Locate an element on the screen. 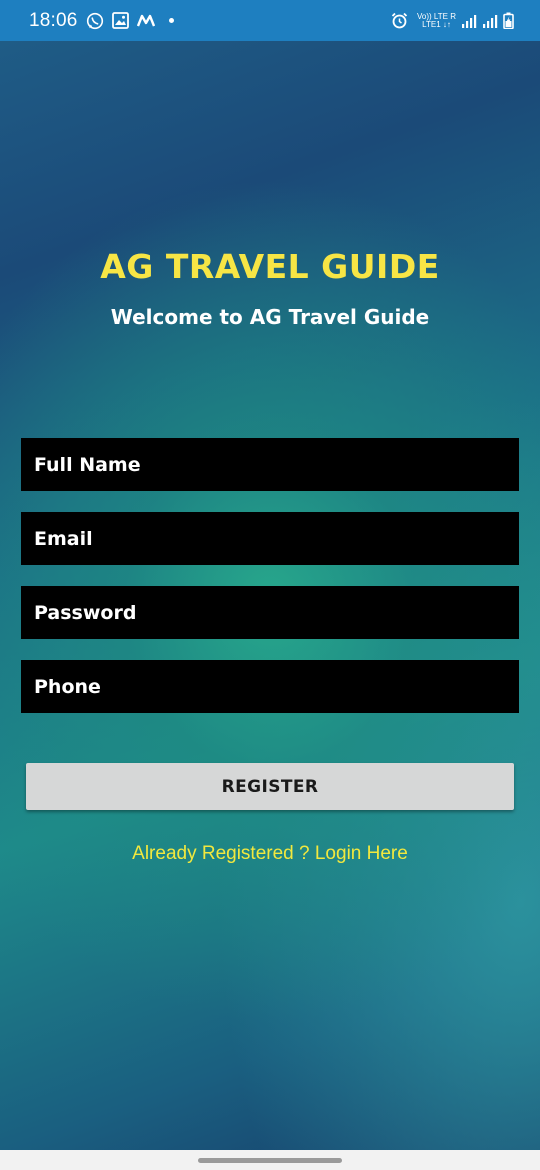 Image resolution: width=540 pixels, height=1170 pixels. m-app-icon is located at coordinates (145, 20).